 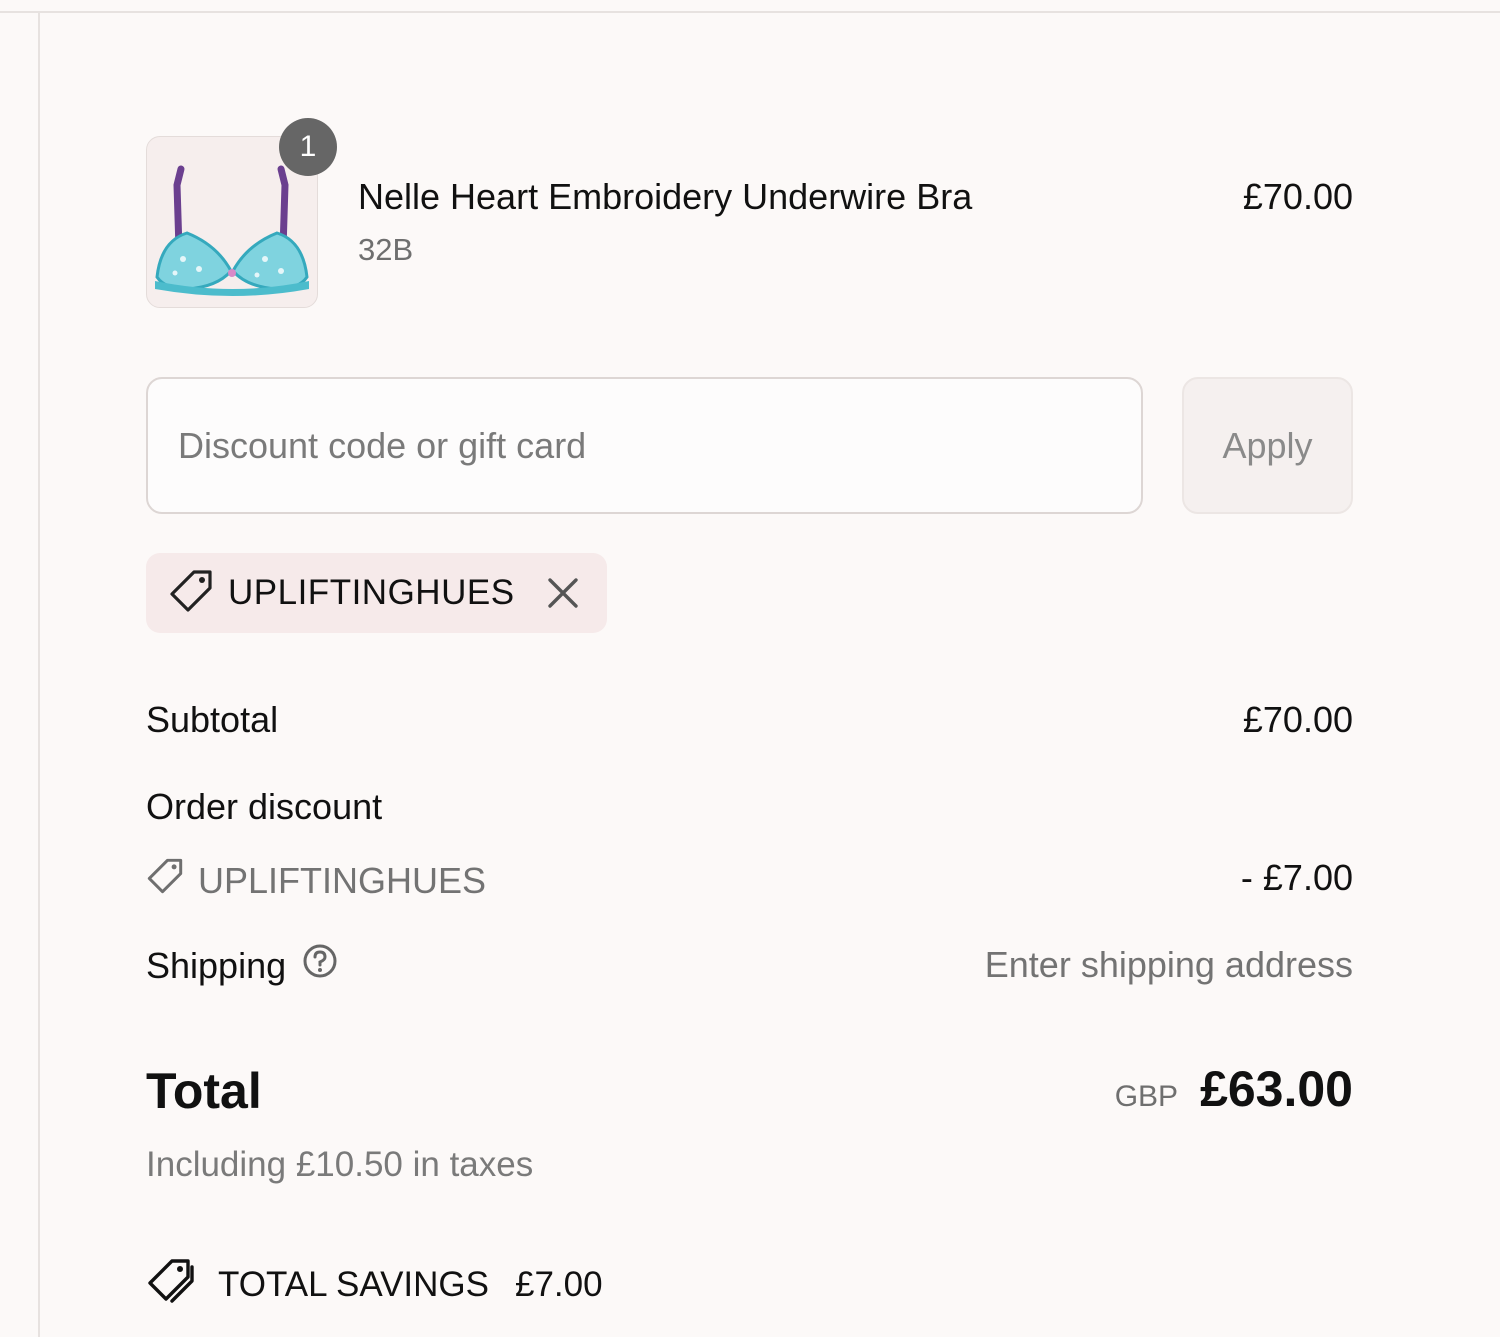 What do you see at coordinates (171, 1284) in the screenshot?
I see `savings-tag-icon` at bounding box center [171, 1284].